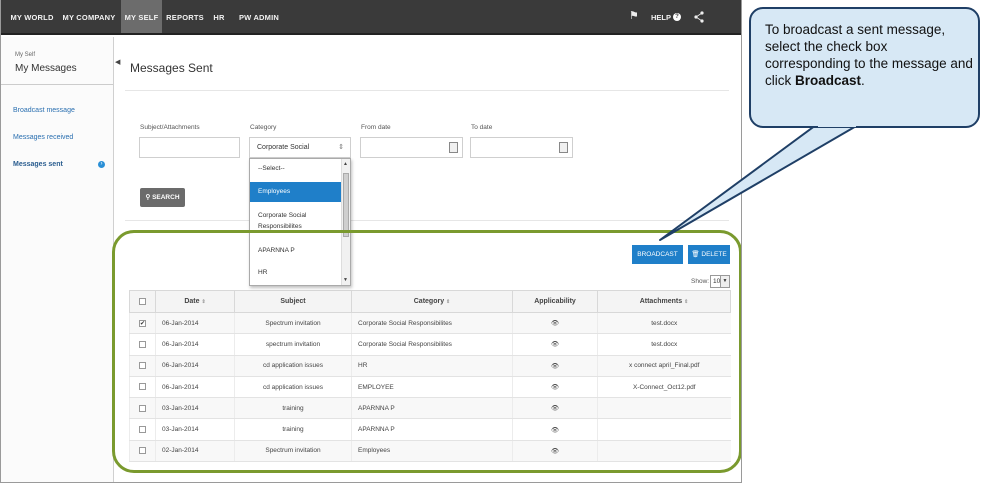 This screenshot has height=483, width=982. I want to click on dropdown-scrollbar: ▲ ▼, so click(345, 222).